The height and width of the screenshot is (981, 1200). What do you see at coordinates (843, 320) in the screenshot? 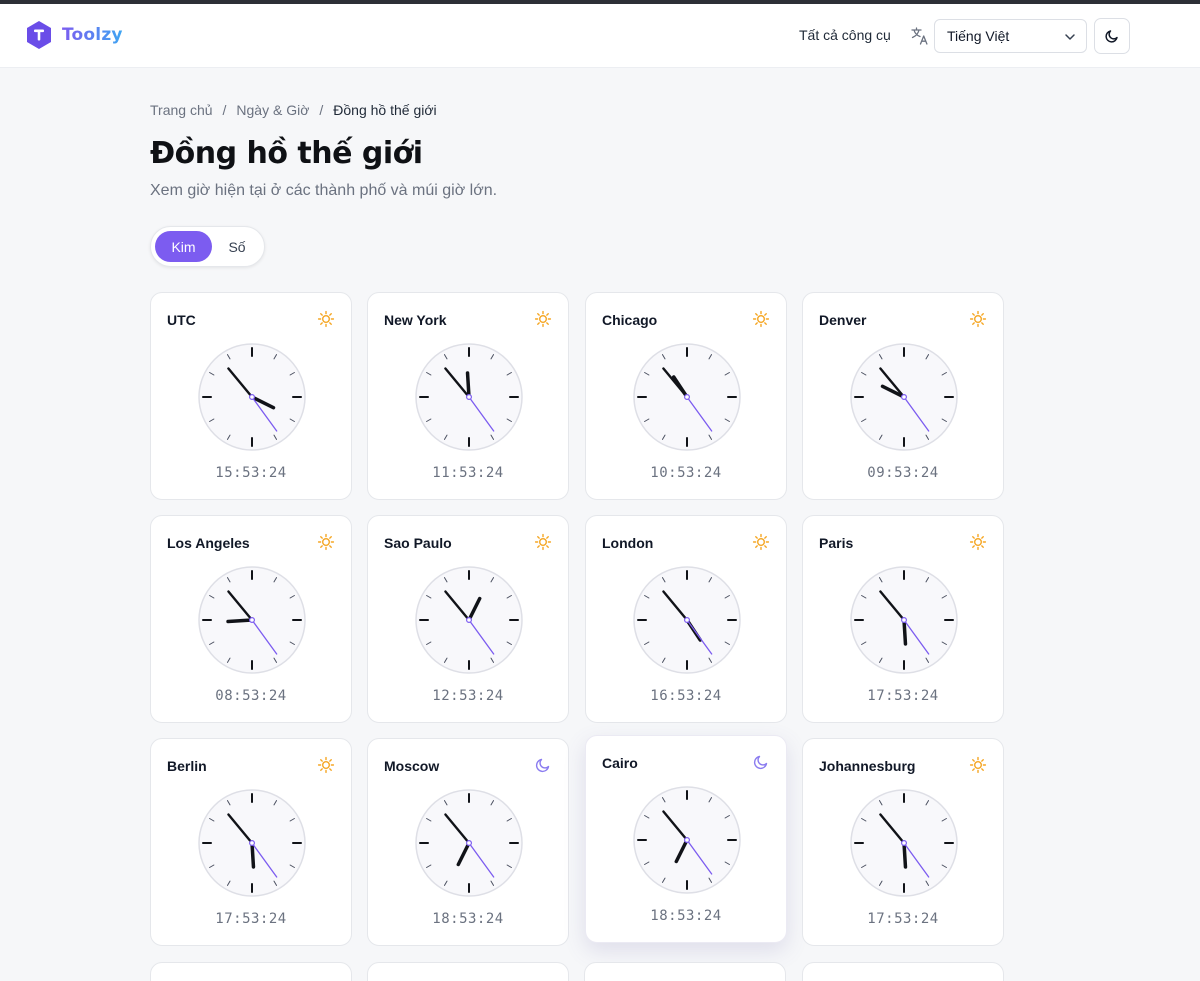
I see `clock-city-name: Denver` at bounding box center [843, 320].